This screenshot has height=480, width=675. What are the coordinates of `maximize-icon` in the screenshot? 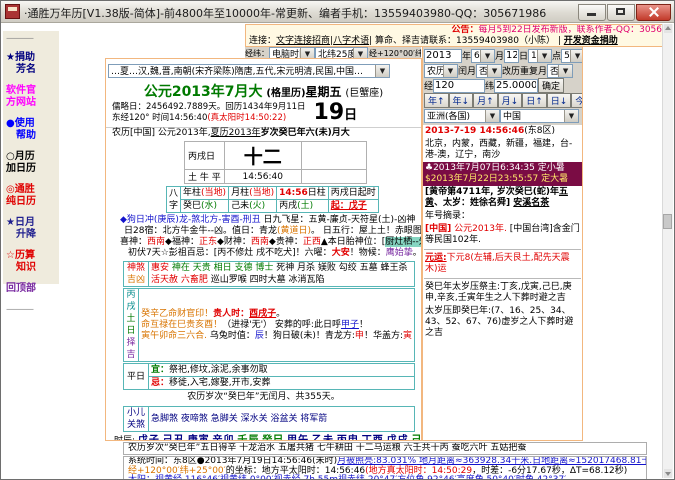 It's located at (620, 11).